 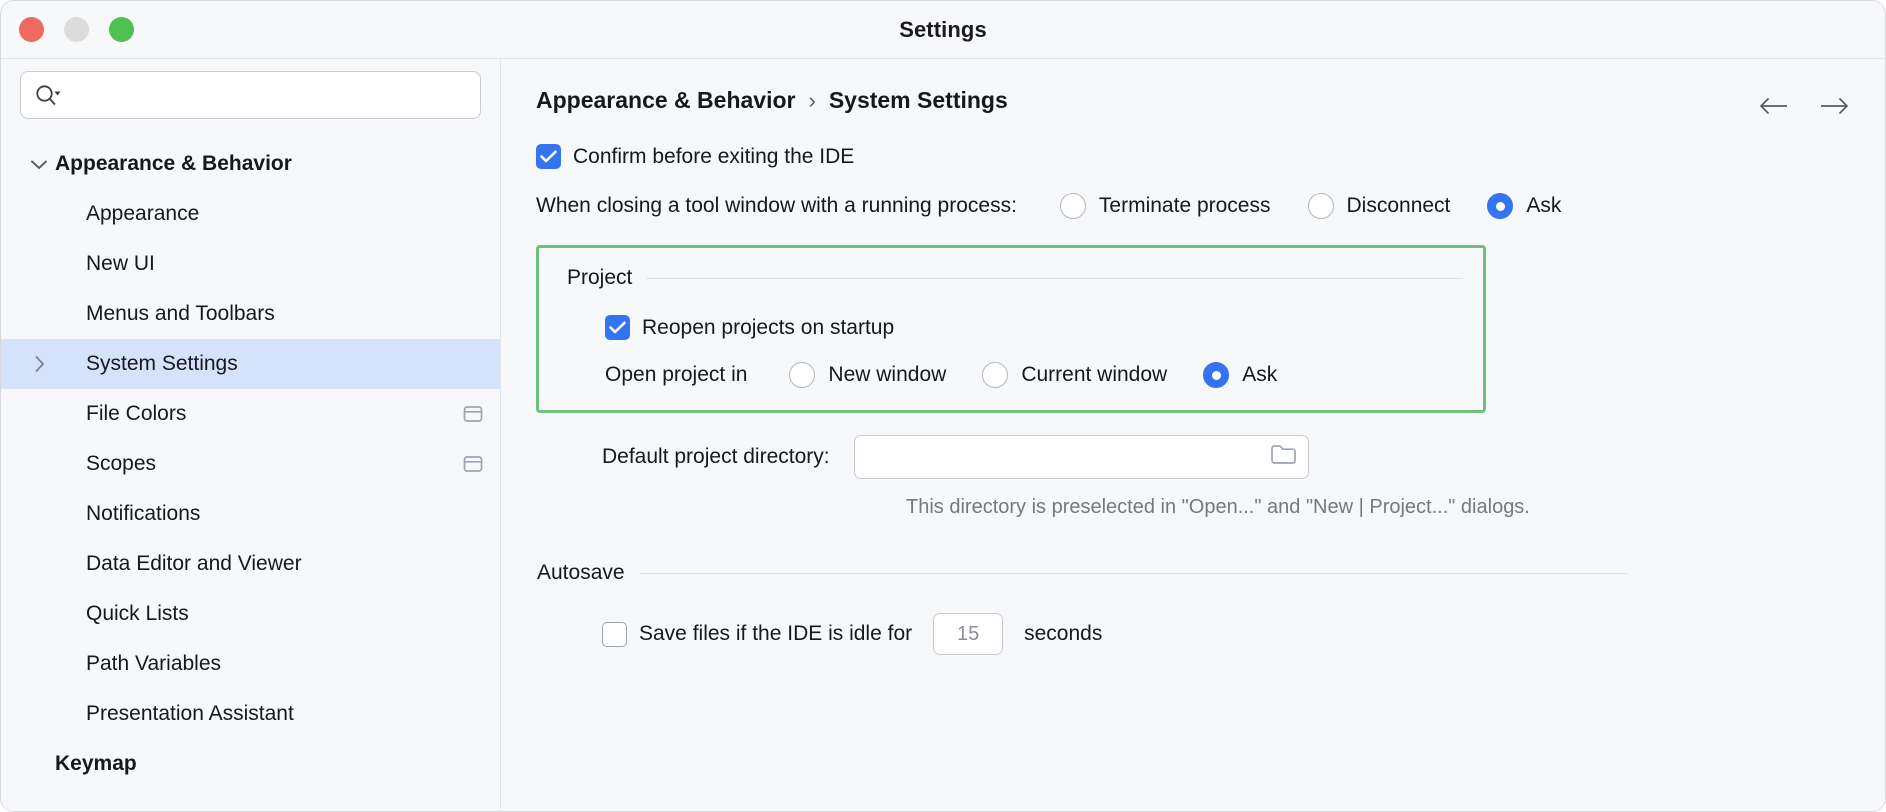 What do you see at coordinates (250, 664) in the screenshot?
I see `sidebar-item-path-variables: Path Variables` at bounding box center [250, 664].